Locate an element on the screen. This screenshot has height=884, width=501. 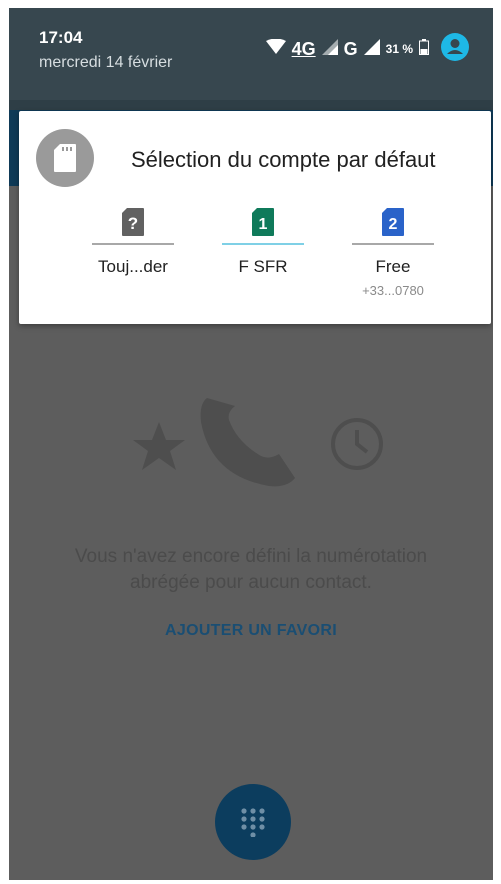
dialog-title: Sélection du compte par défaut is located at coordinates (283, 159).